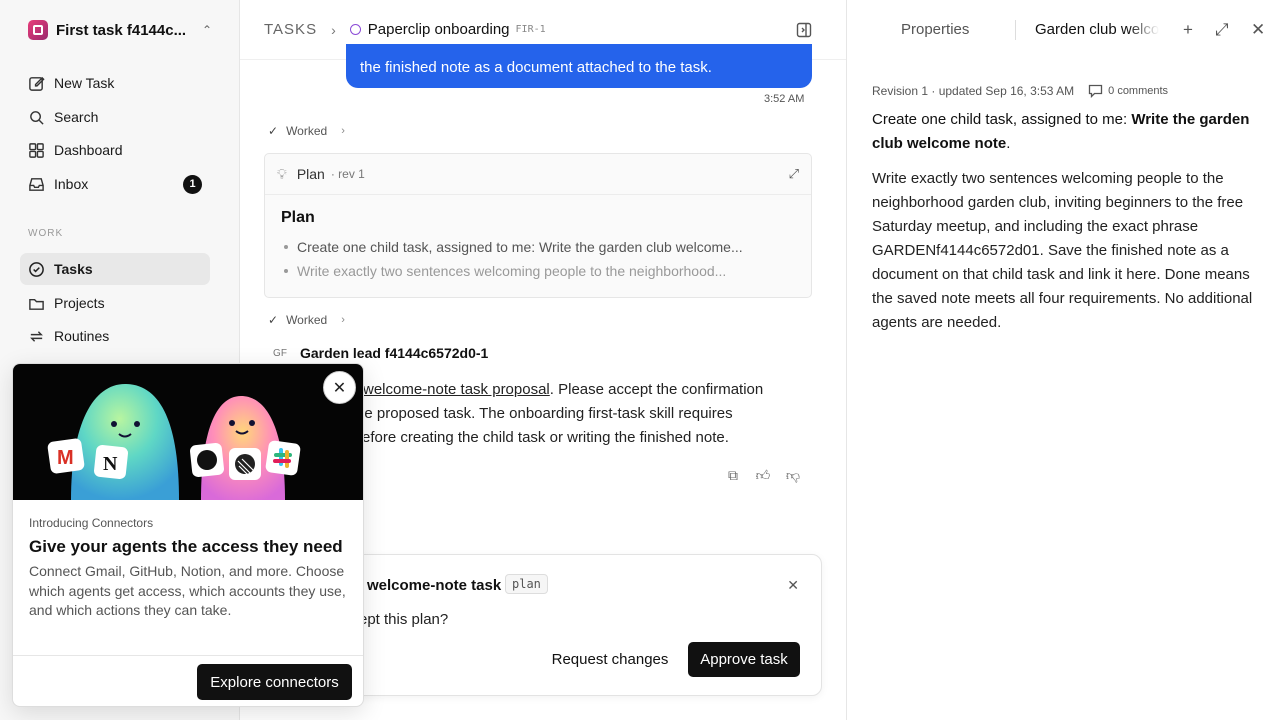 This screenshot has height=720, width=1280. What do you see at coordinates (526, 584) in the screenshot?
I see `plan-tag: plan` at bounding box center [526, 584].